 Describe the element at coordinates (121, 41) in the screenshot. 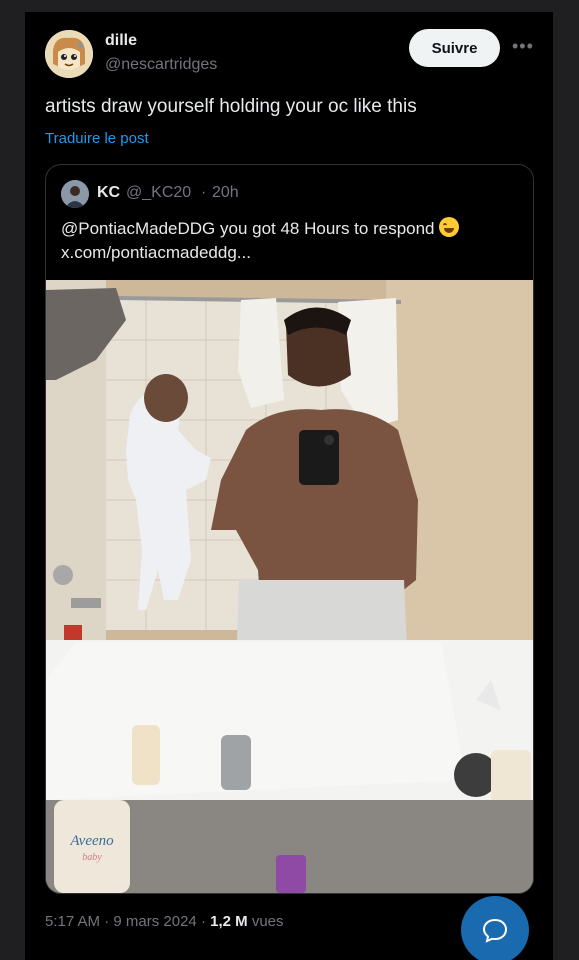

I see `author-name: dille` at that location.